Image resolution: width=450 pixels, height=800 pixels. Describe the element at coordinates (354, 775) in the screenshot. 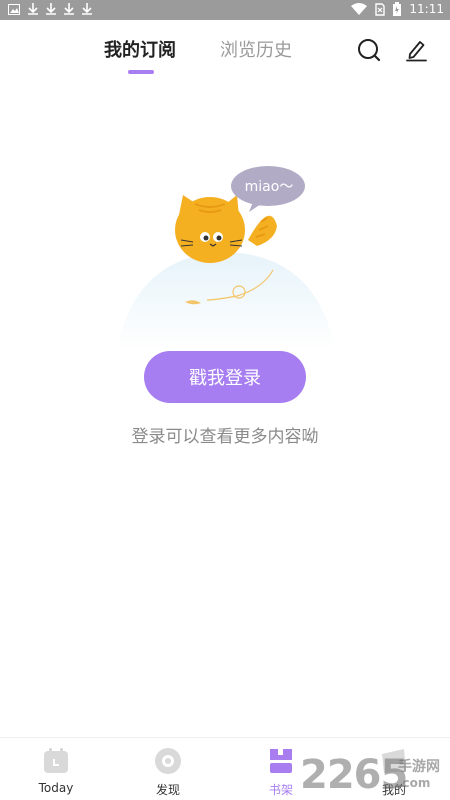

I see `watermark-number: 2265` at that location.